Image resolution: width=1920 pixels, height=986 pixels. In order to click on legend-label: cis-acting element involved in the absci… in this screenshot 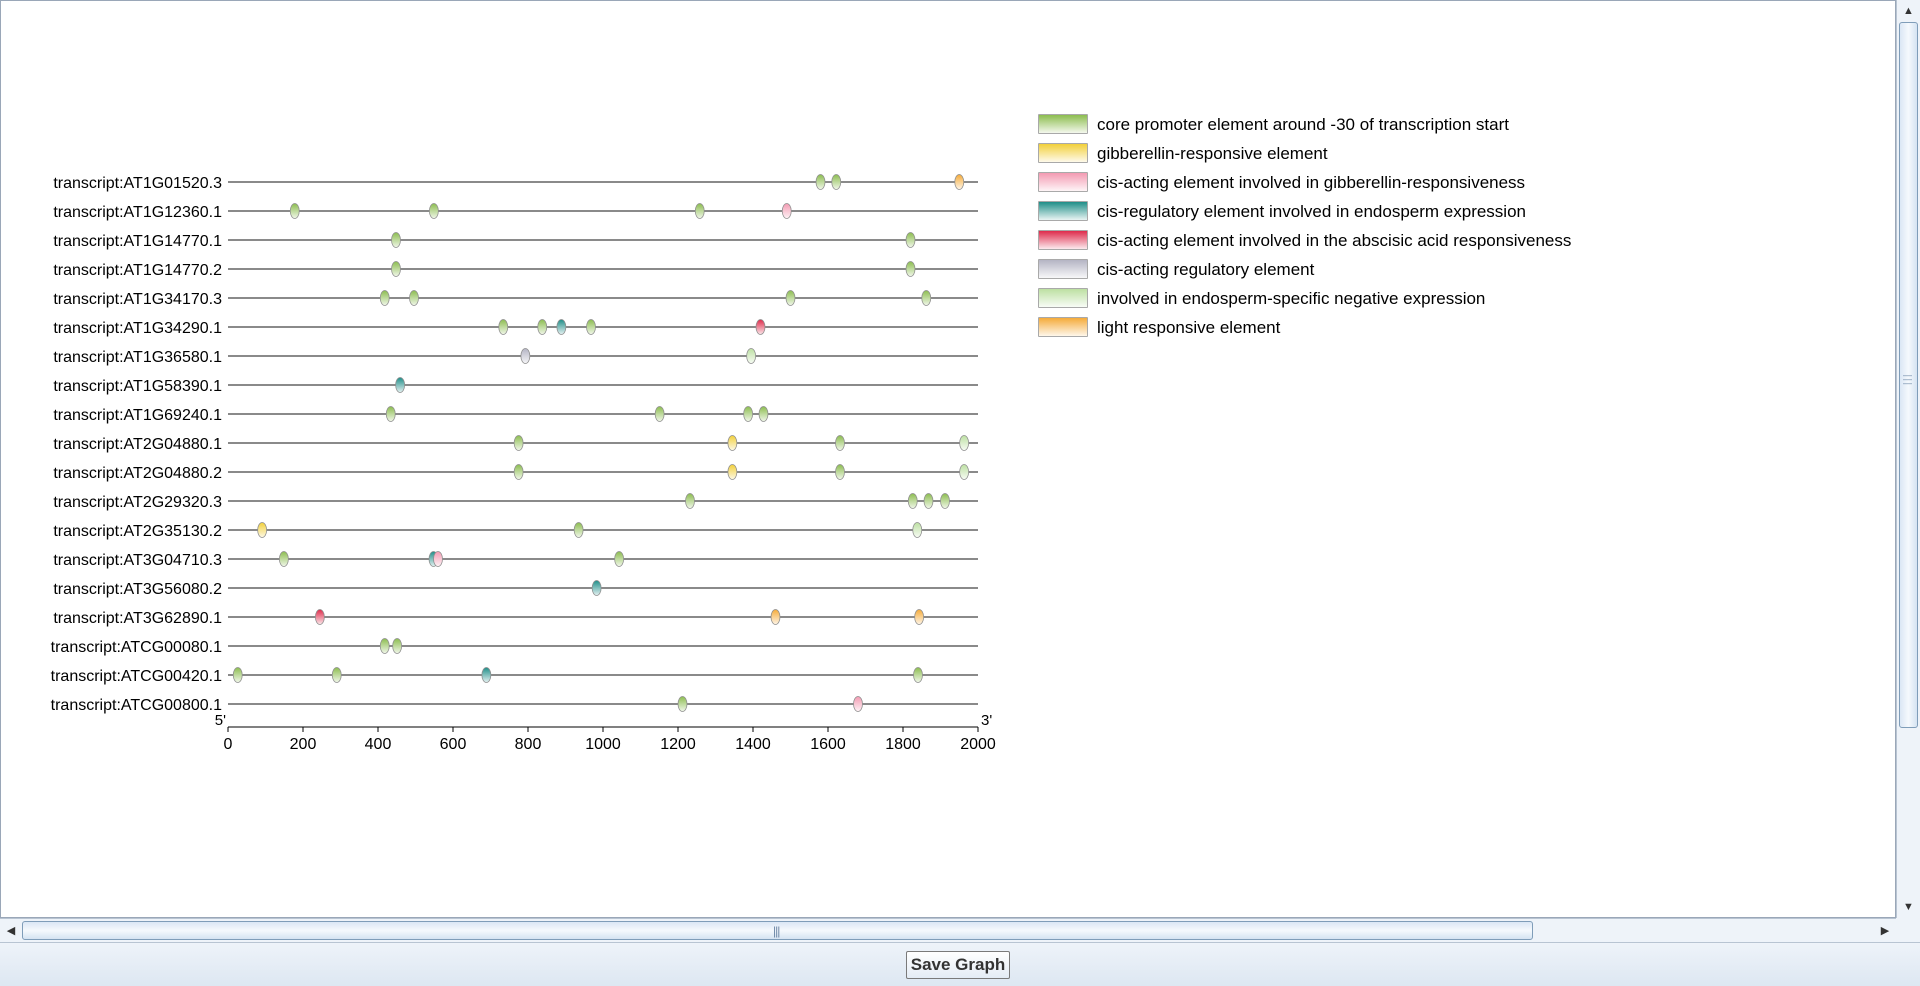, I will do `click(1334, 240)`.